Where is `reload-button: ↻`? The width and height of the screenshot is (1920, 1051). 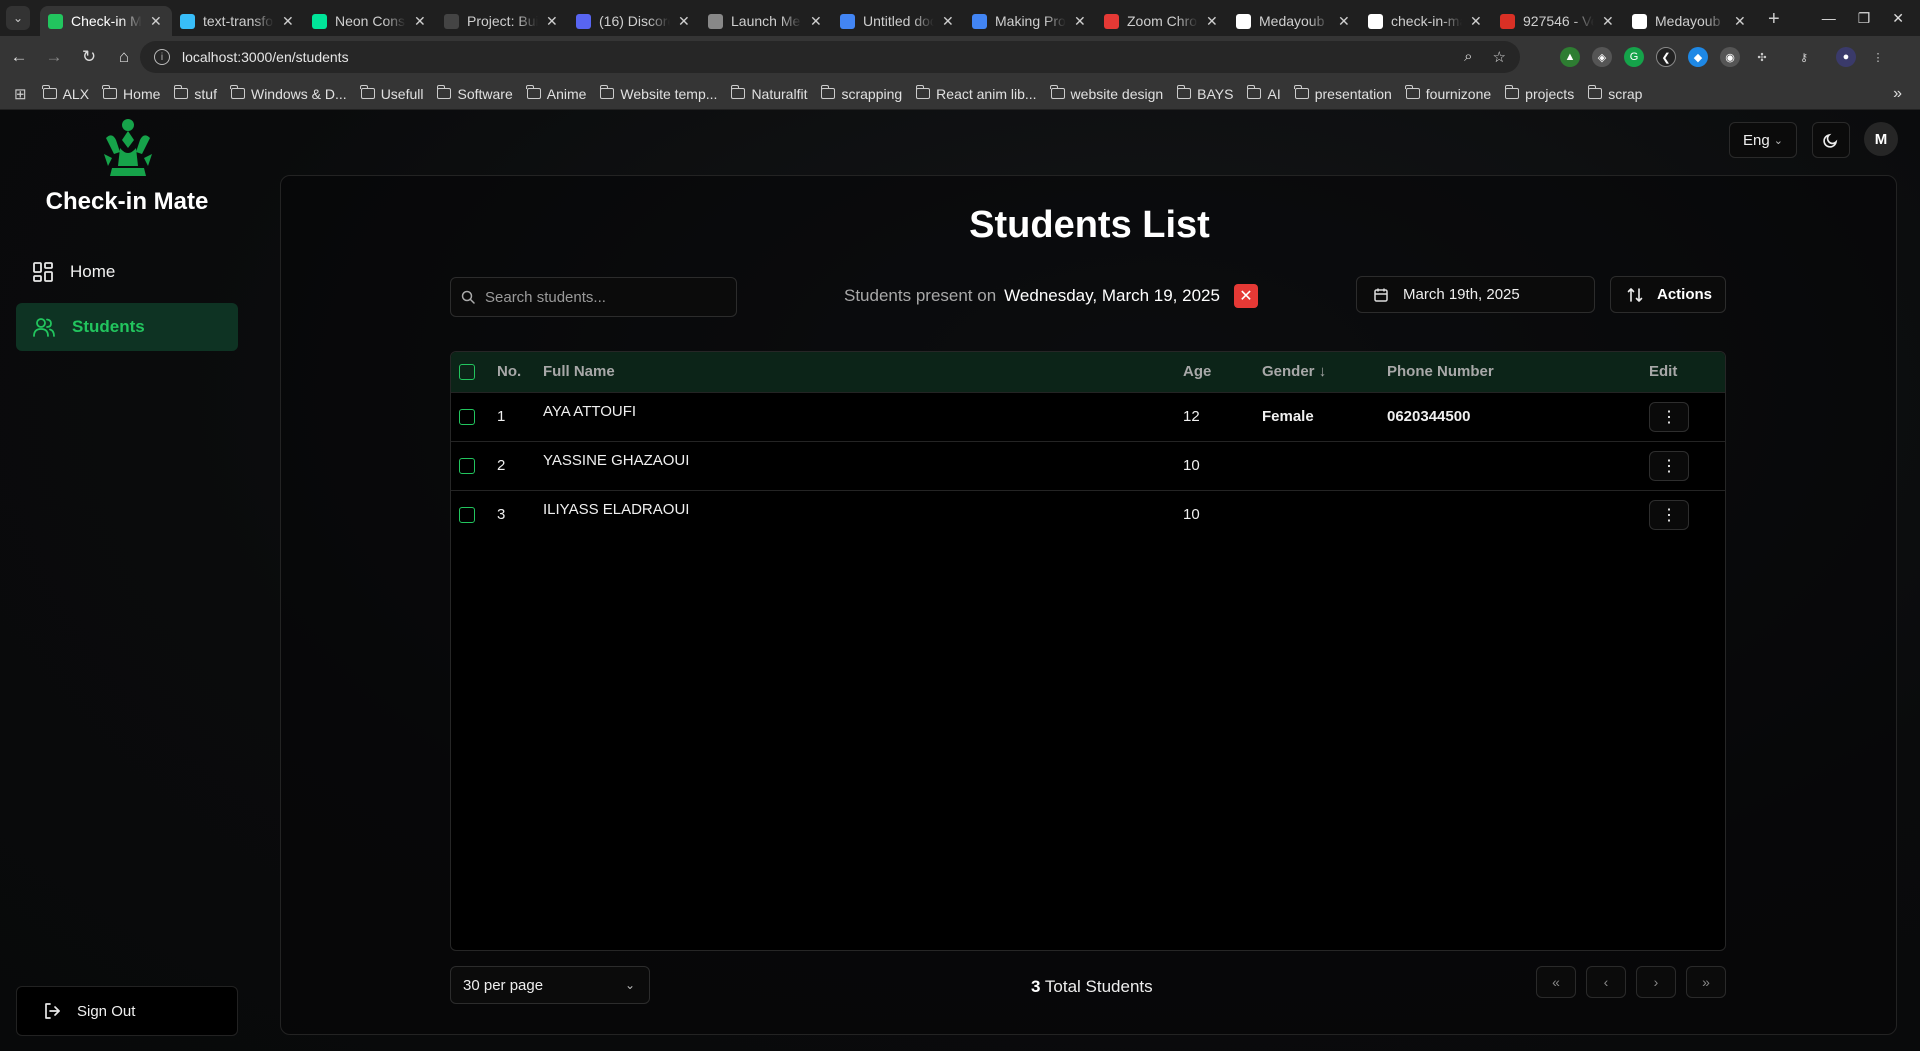 reload-button: ↻ is located at coordinates (89, 57).